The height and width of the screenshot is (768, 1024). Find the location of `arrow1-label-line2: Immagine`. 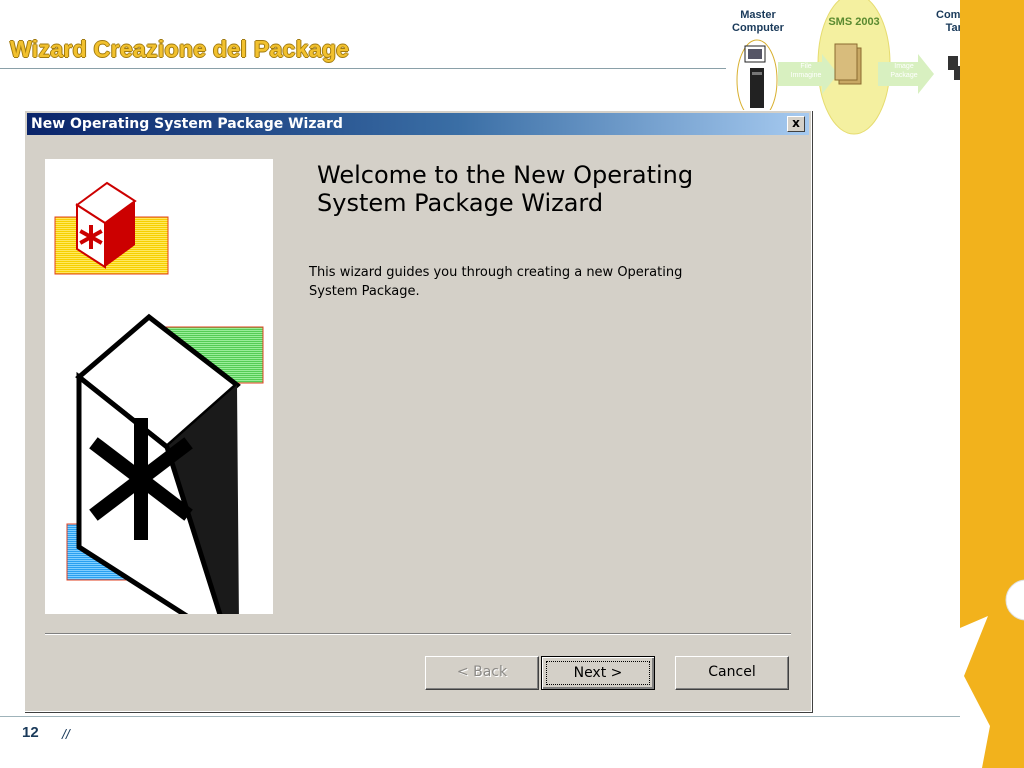

arrow1-label-line2: Immagine is located at coordinates (806, 75).